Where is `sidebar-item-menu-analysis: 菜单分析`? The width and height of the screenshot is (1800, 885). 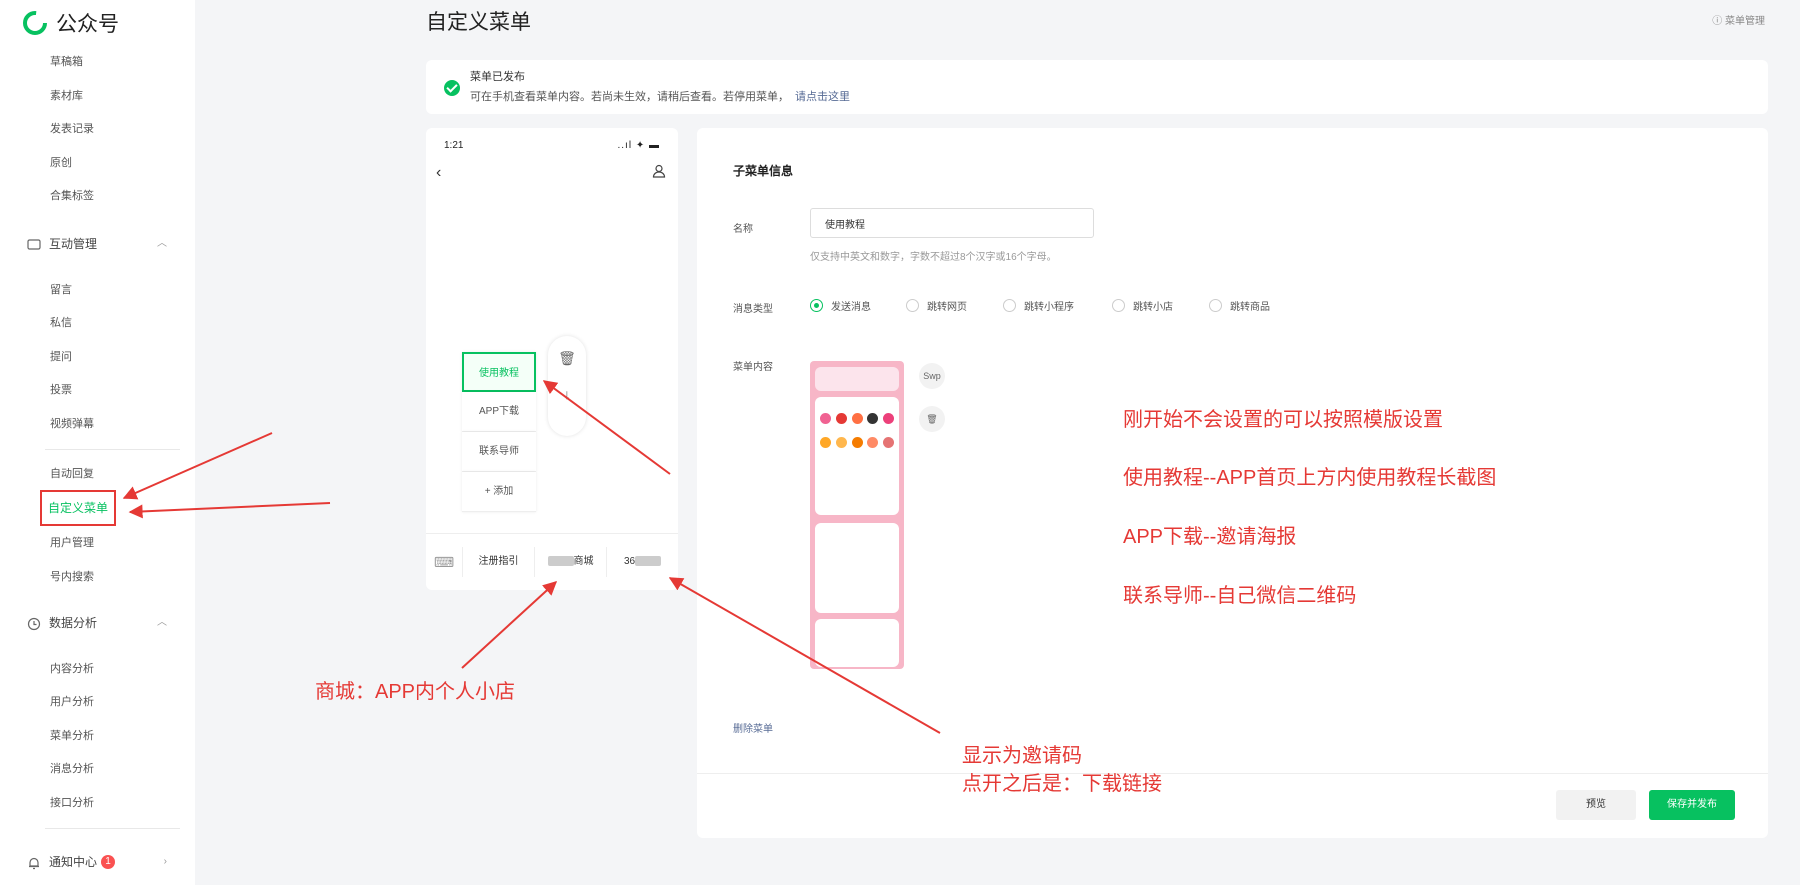
sidebar-item-menu-analysis: 菜单分析 is located at coordinates (72, 736).